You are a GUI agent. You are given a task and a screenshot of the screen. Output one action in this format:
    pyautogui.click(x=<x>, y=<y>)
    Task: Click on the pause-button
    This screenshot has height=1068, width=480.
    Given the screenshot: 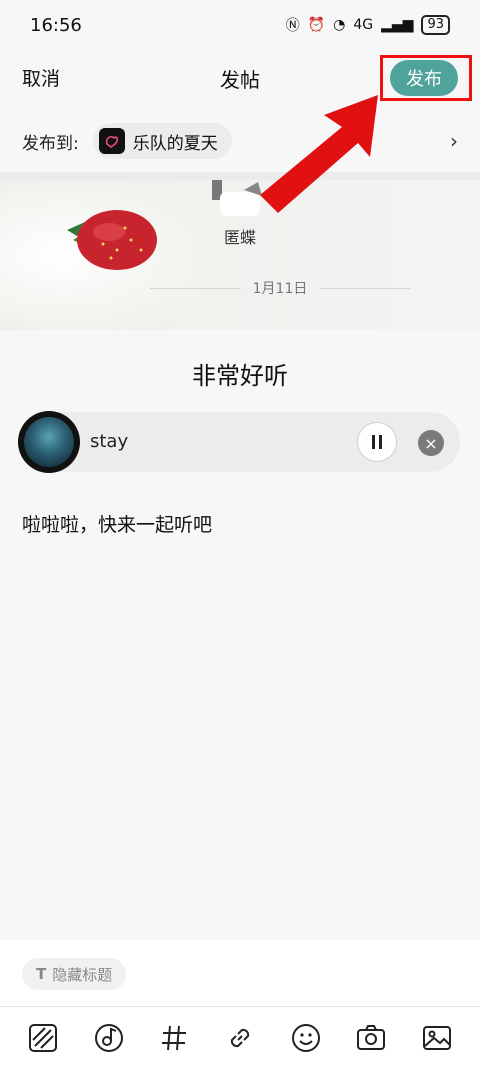 What is the action you would take?
    pyautogui.click(x=377, y=442)
    